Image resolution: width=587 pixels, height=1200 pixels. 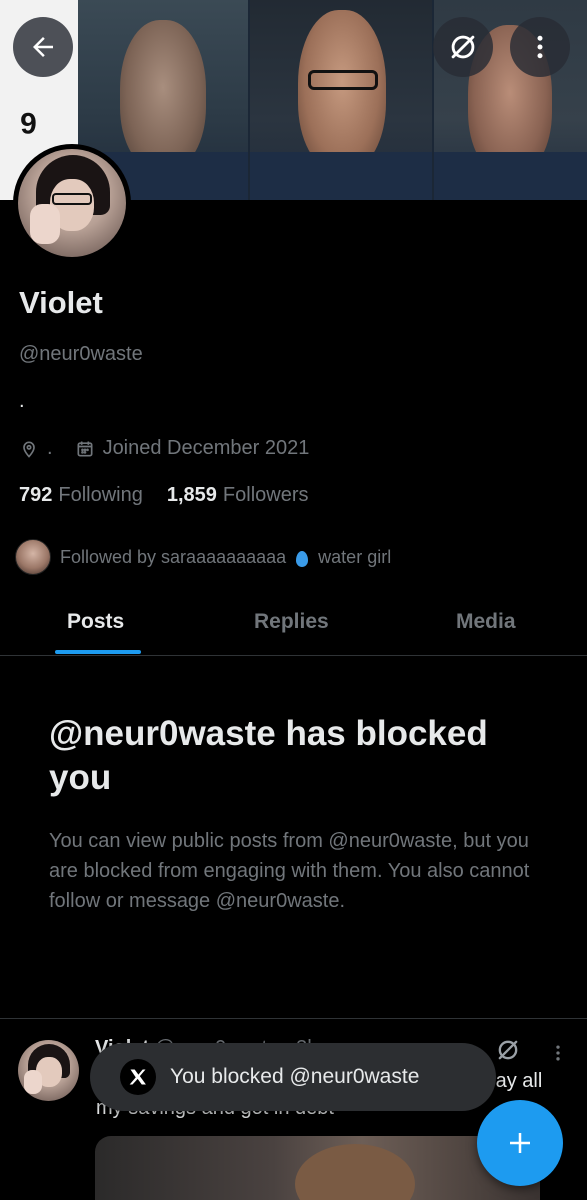 I want to click on profile-meta: . Joined December 2021, so click(x=164, y=448).